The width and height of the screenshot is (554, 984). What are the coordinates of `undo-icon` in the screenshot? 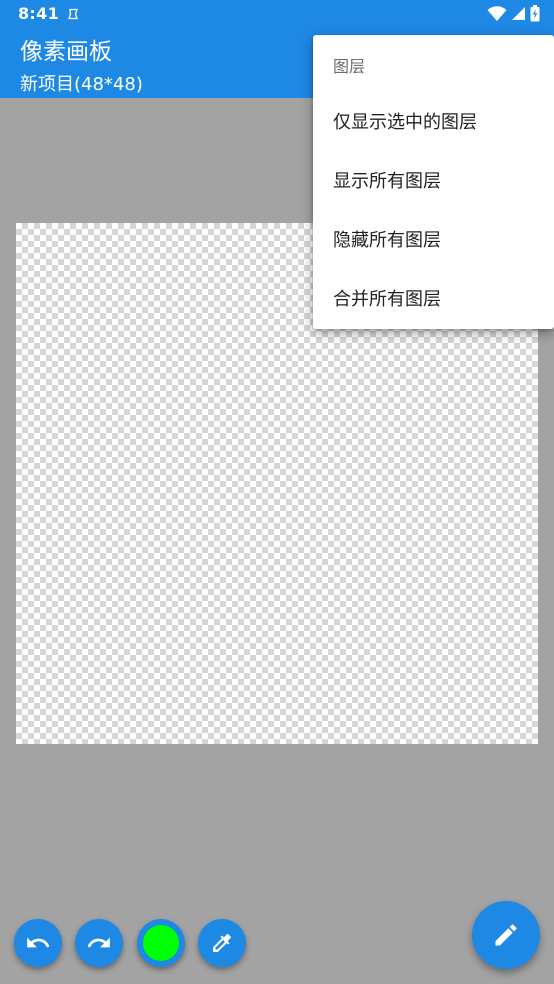 It's located at (38, 942).